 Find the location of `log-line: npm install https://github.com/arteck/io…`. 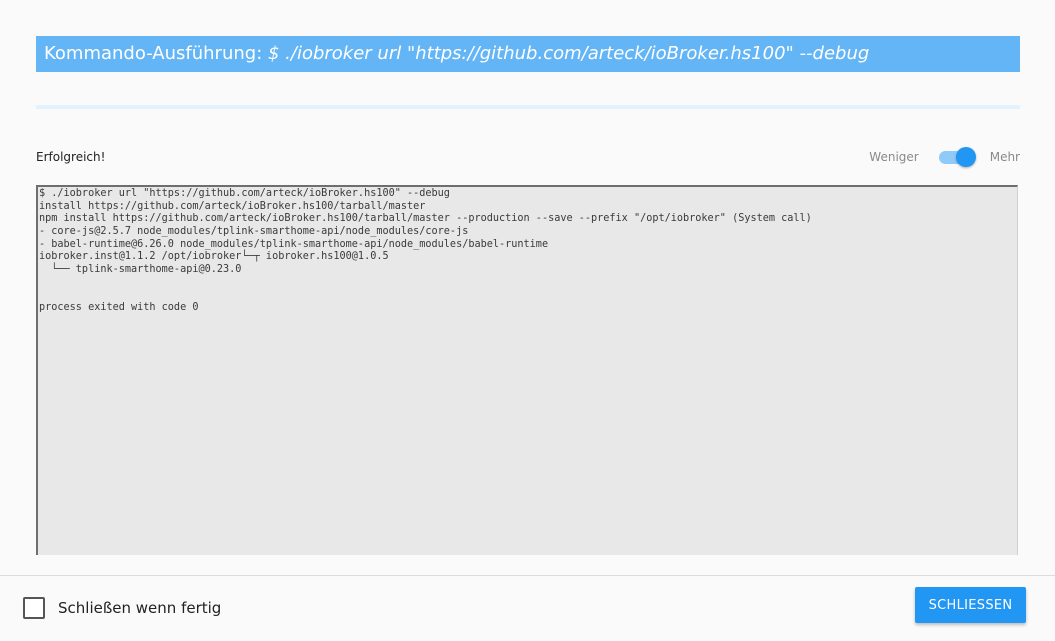

log-line: npm install https://github.com/arteck/io… is located at coordinates (425, 219).